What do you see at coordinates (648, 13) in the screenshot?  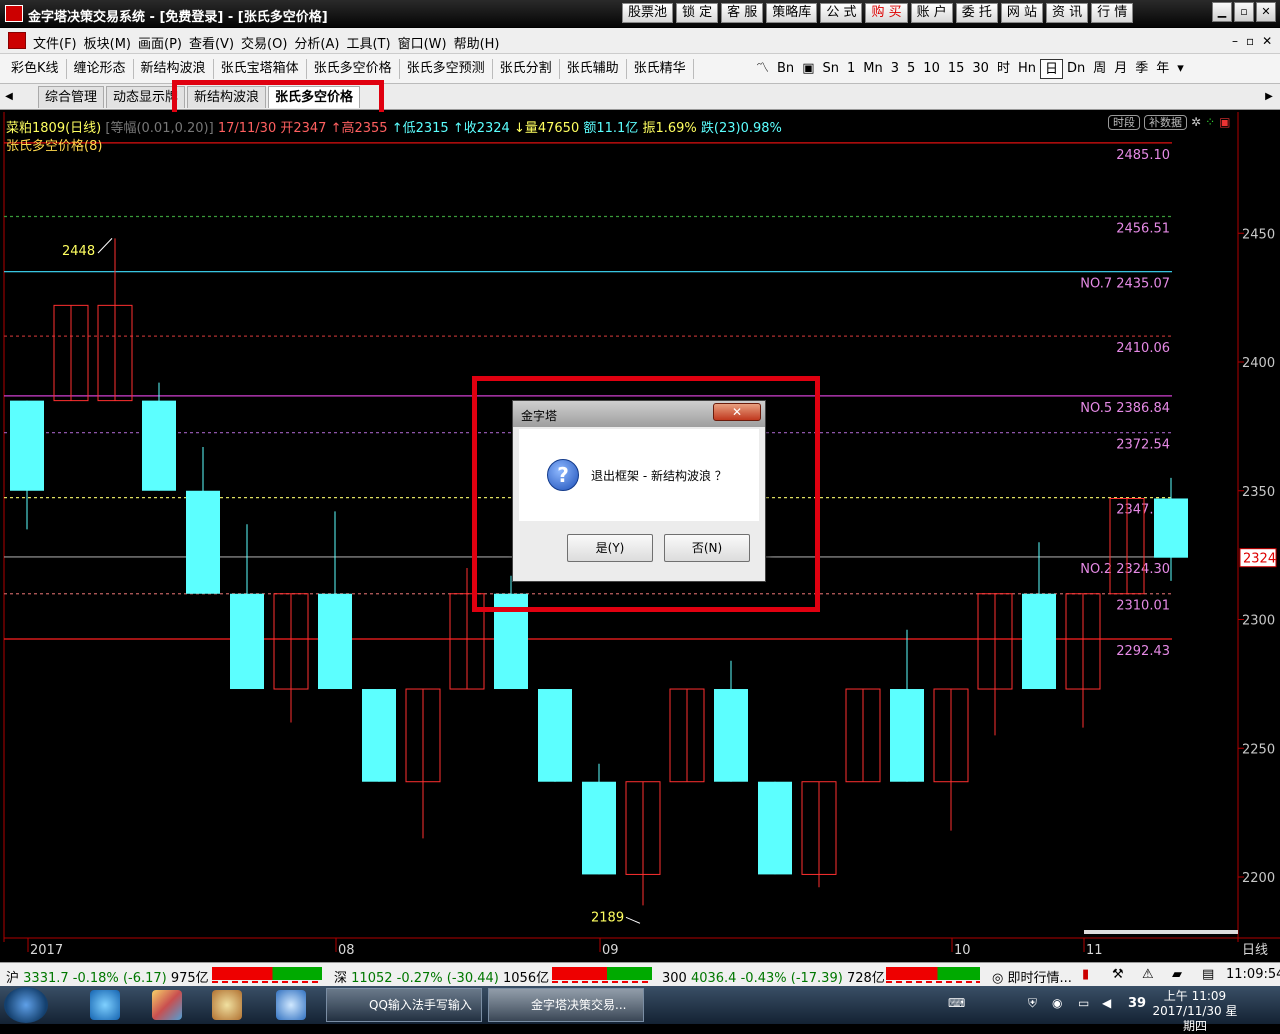 I see `stock-pool-button: 股票池` at bounding box center [648, 13].